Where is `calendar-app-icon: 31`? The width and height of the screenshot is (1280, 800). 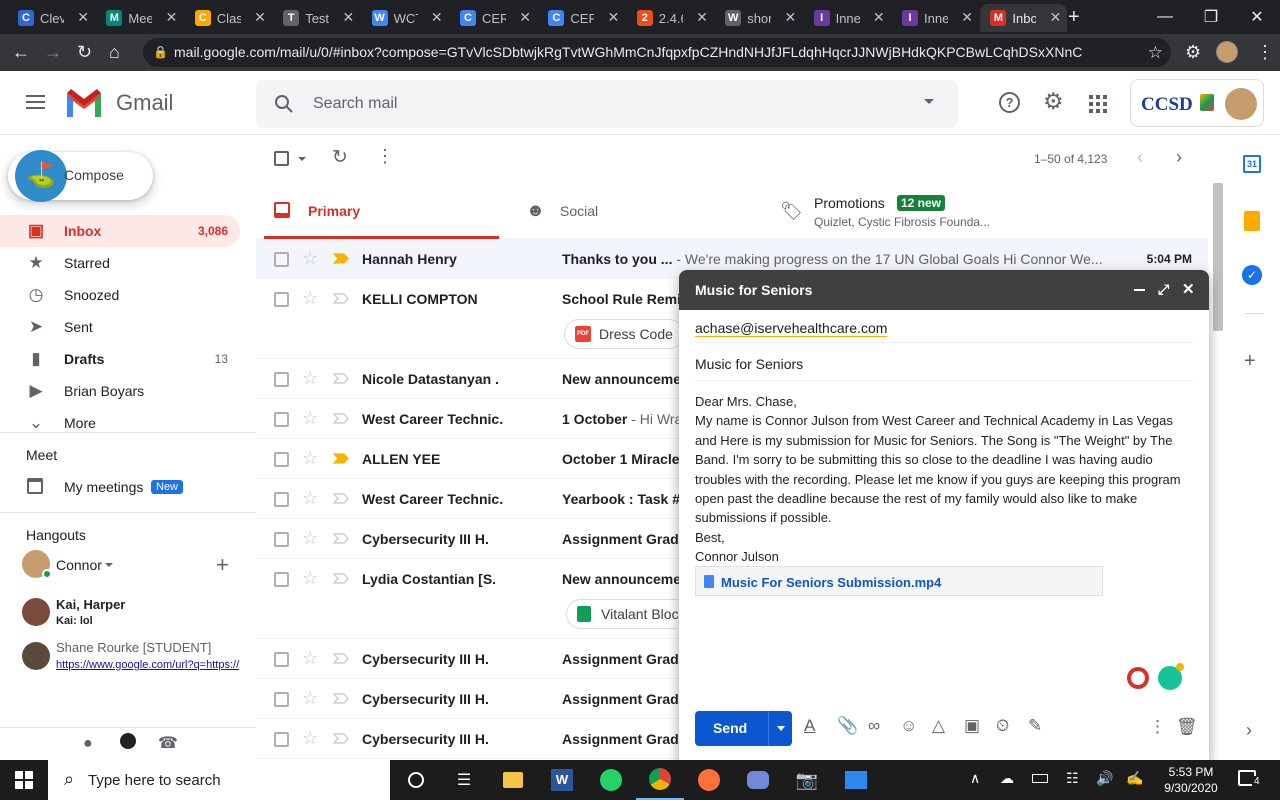 calendar-app-icon: 31 is located at coordinates (1252, 164).